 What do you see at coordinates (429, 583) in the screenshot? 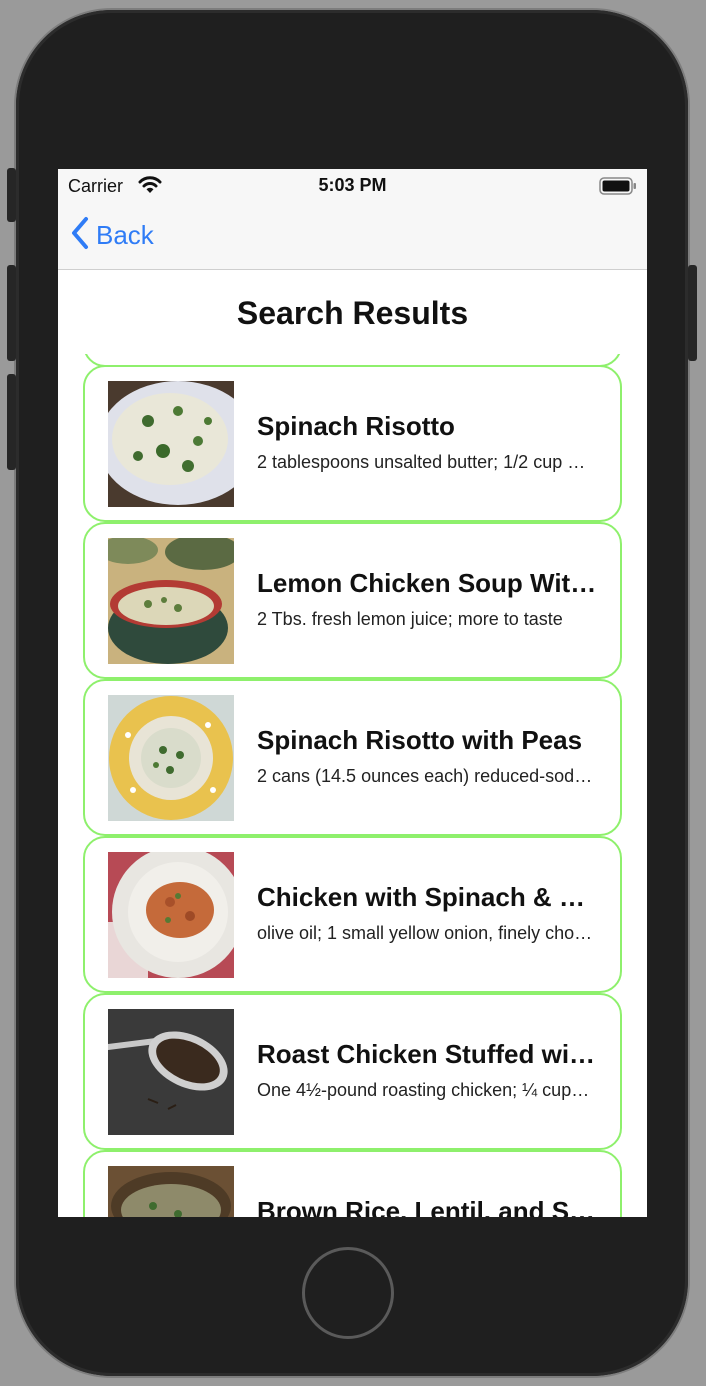
I see `recipe-title: Lemon Chicken Soup With Spinach` at bounding box center [429, 583].